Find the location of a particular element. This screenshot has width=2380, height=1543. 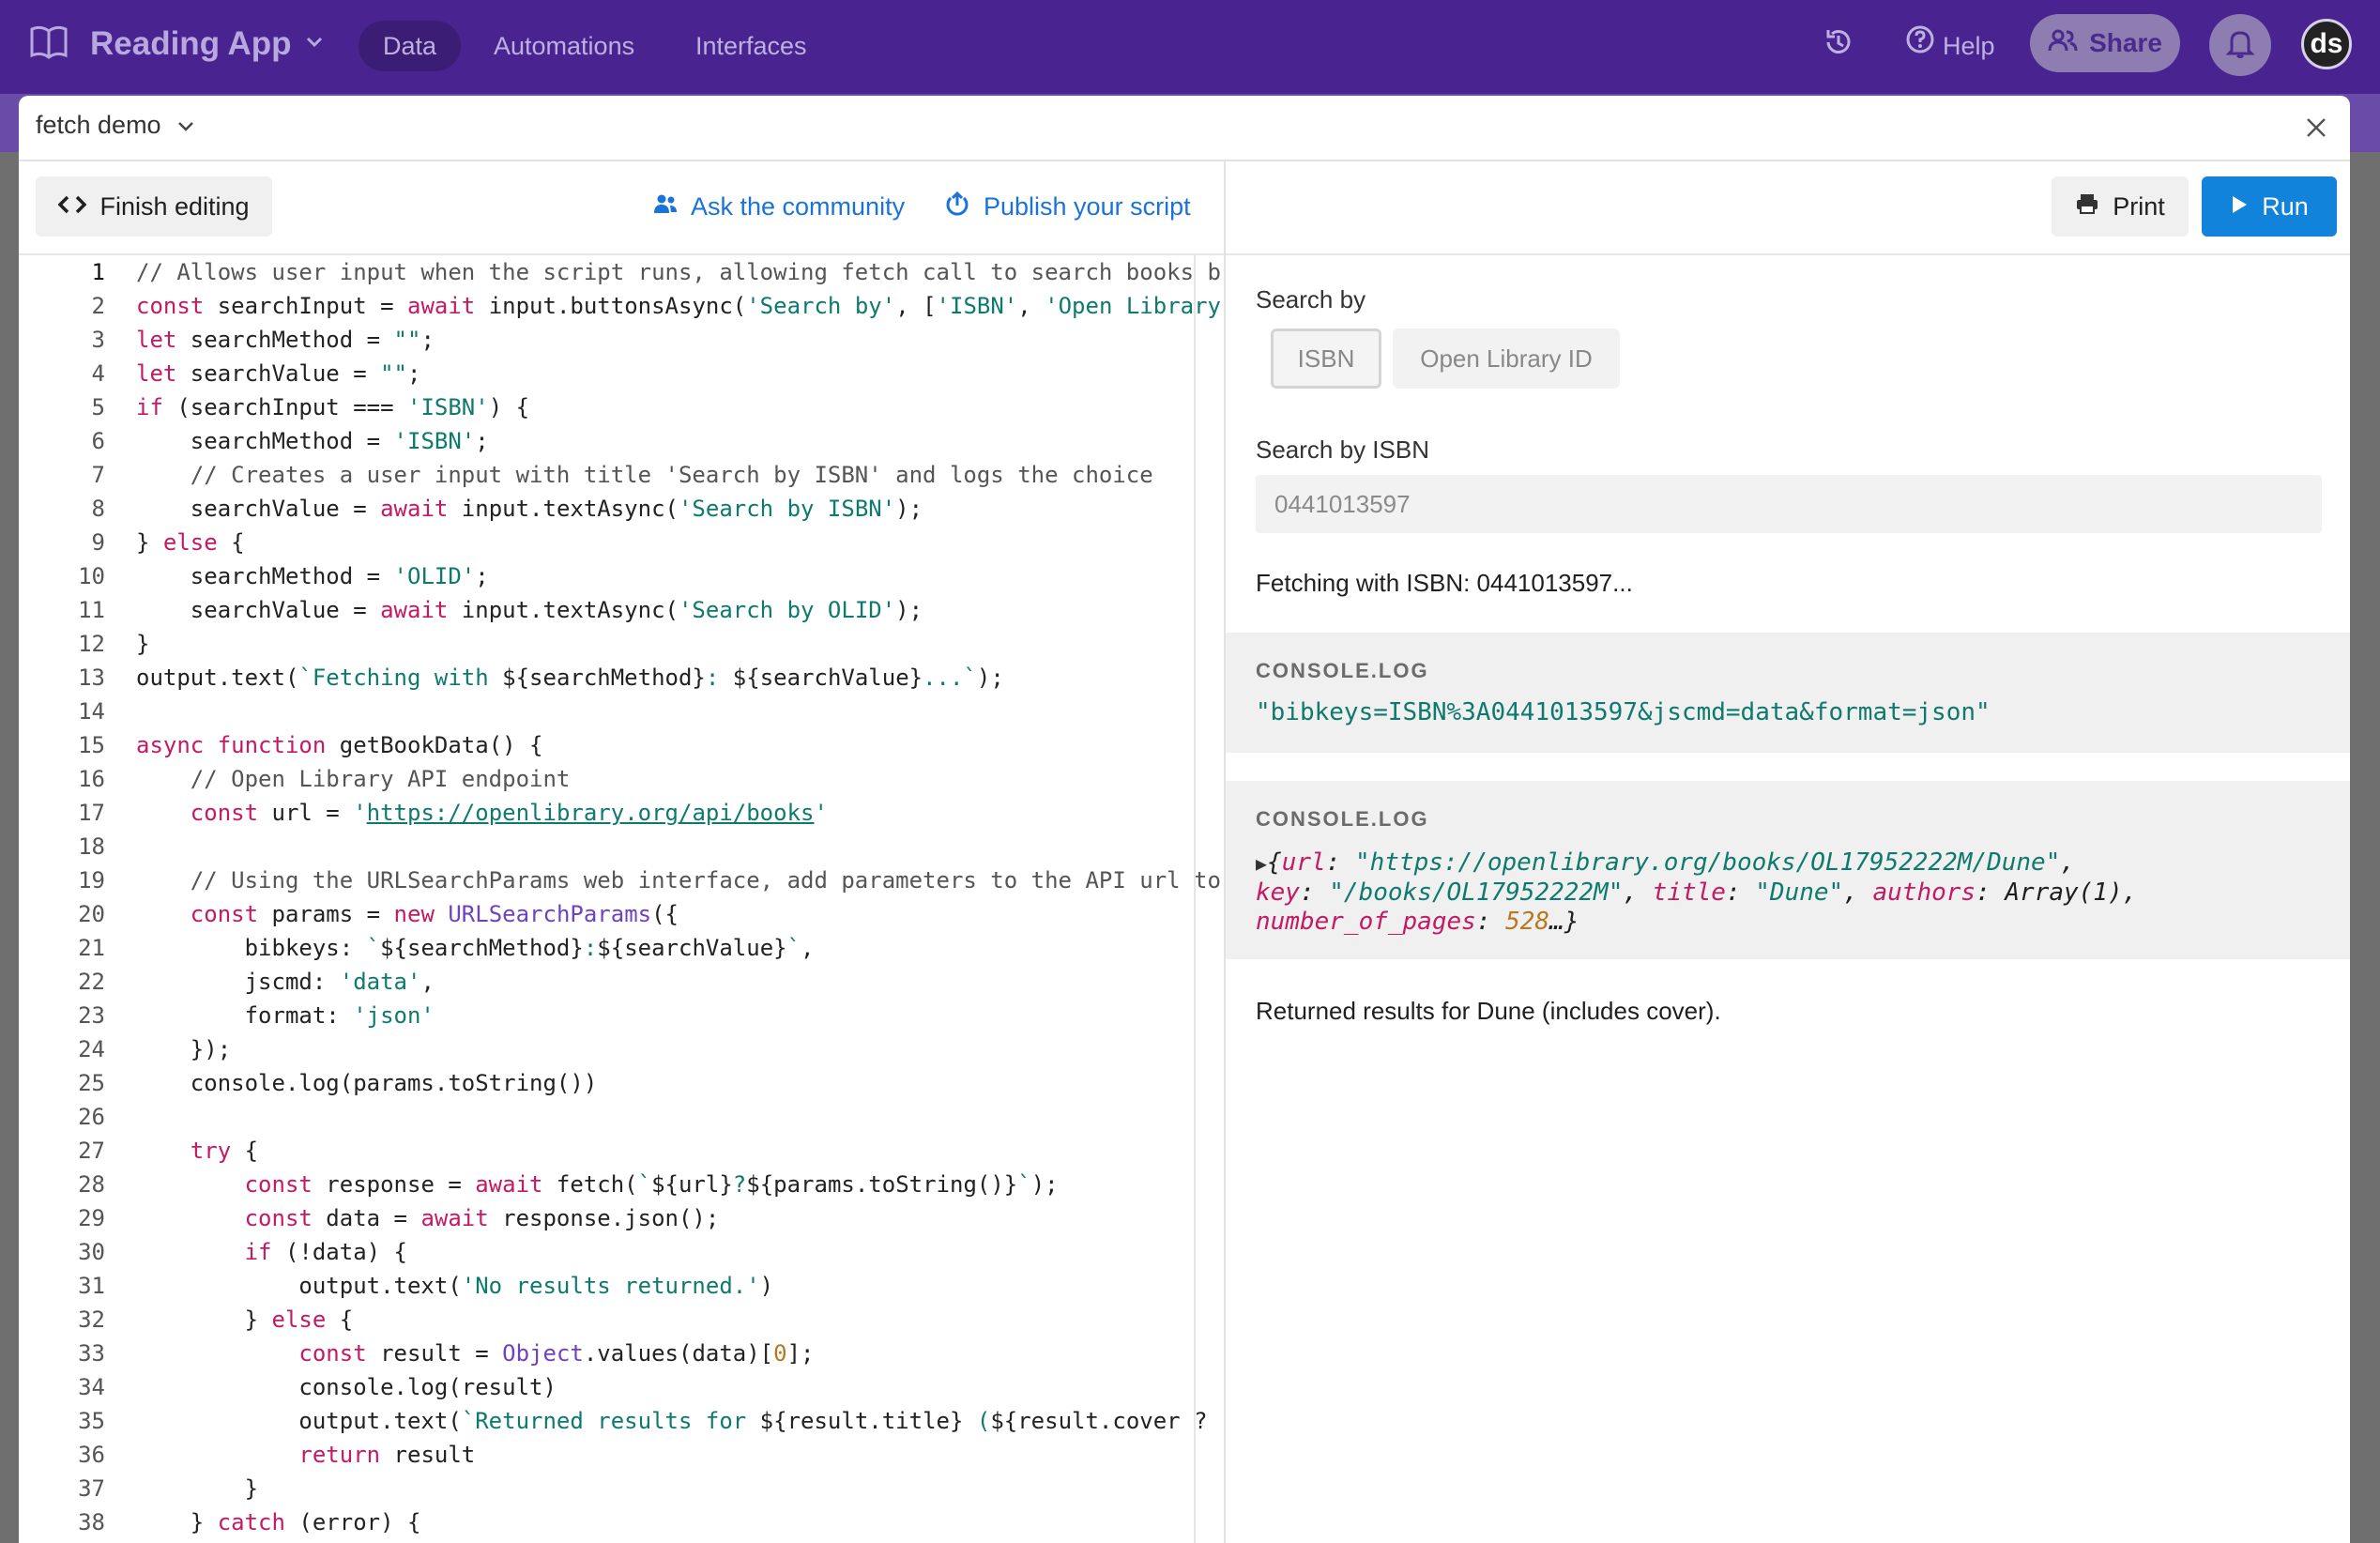

code-line: 9} else { is located at coordinates (621, 542).